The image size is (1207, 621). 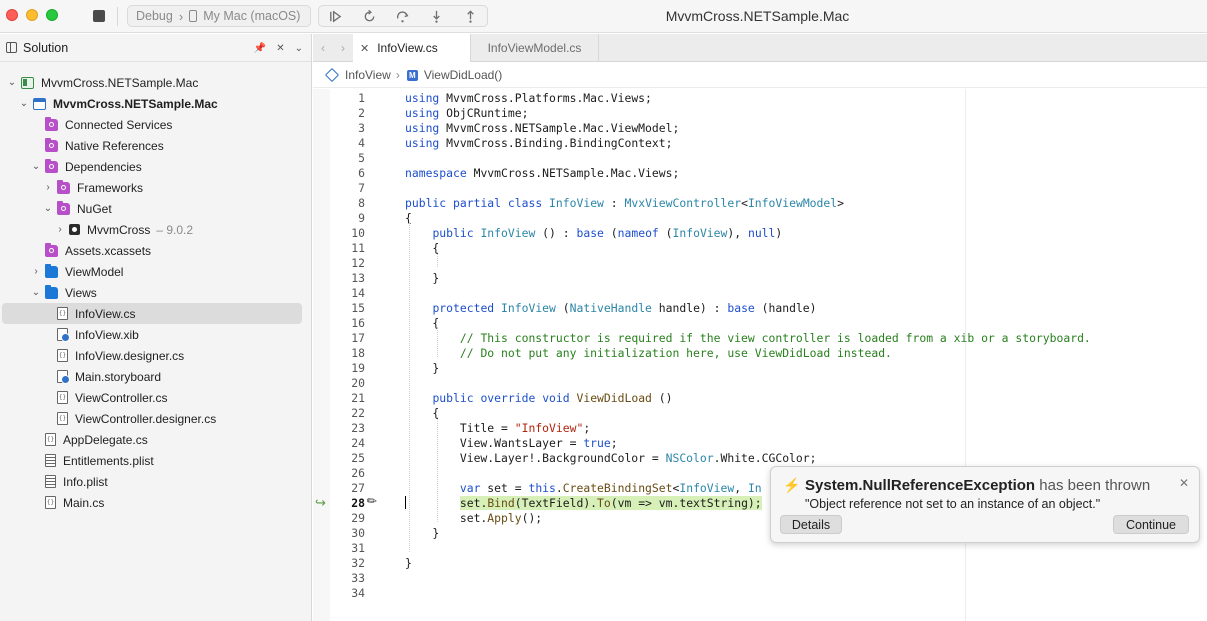 What do you see at coordinates (152, 397) in the screenshot?
I see `sidebar-item: ›ViewController.cs` at bounding box center [152, 397].